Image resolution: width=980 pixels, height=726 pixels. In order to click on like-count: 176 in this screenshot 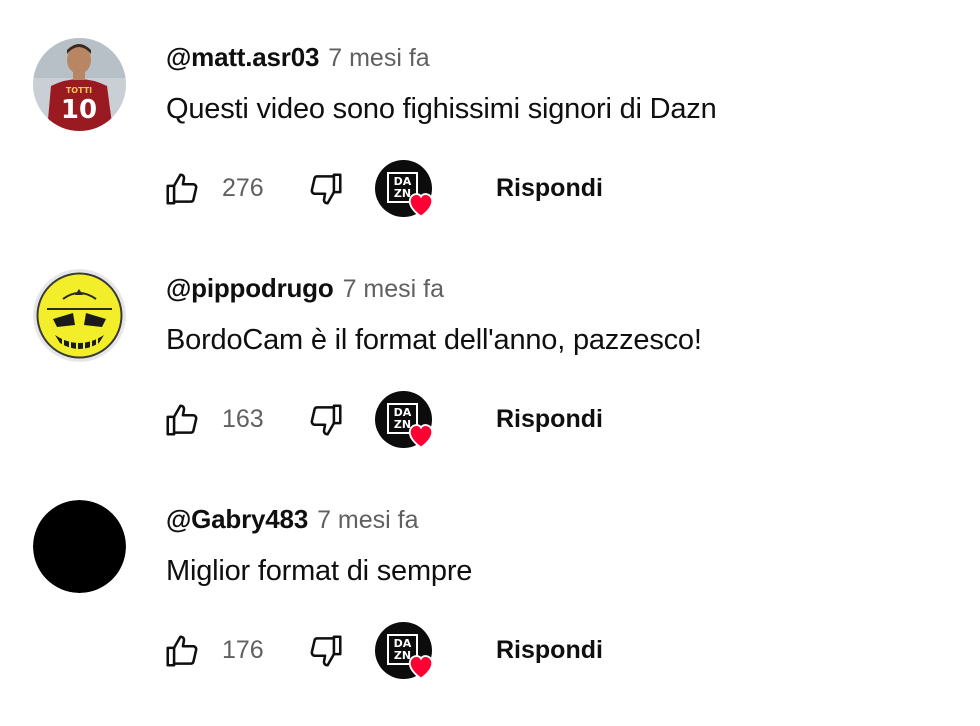, I will do `click(243, 650)`.